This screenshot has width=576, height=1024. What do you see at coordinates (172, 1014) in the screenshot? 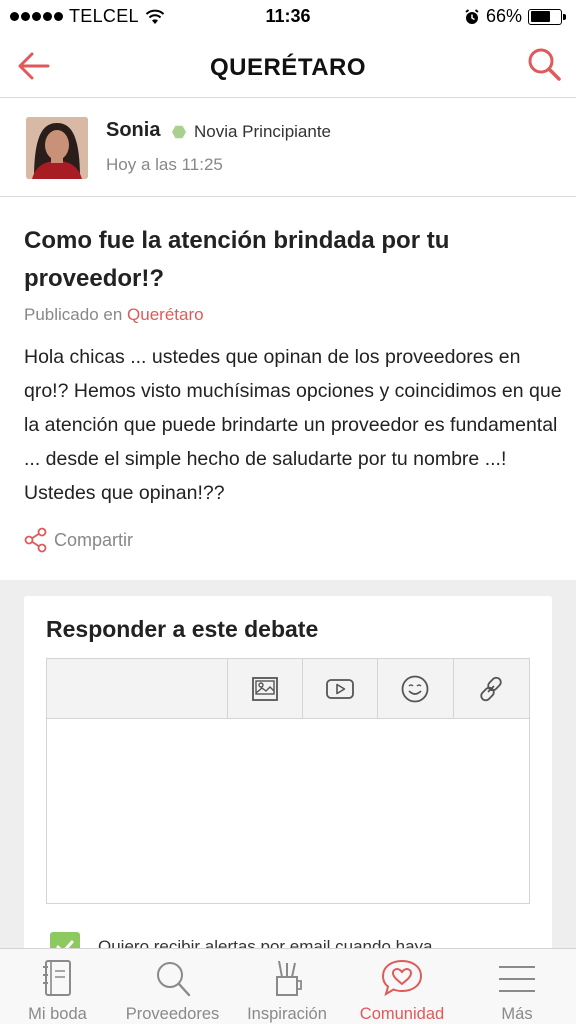
I see `tab-label: Proveedores` at bounding box center [172, 1014].